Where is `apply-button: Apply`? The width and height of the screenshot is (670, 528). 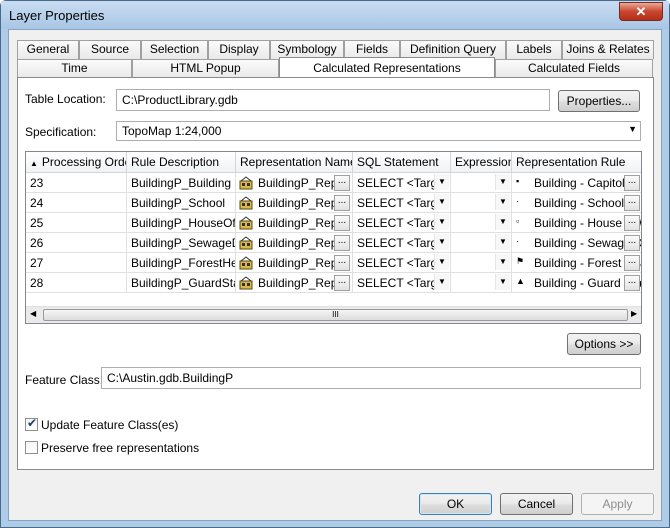
apply-button: Apply is located at coordinates (617, 504).